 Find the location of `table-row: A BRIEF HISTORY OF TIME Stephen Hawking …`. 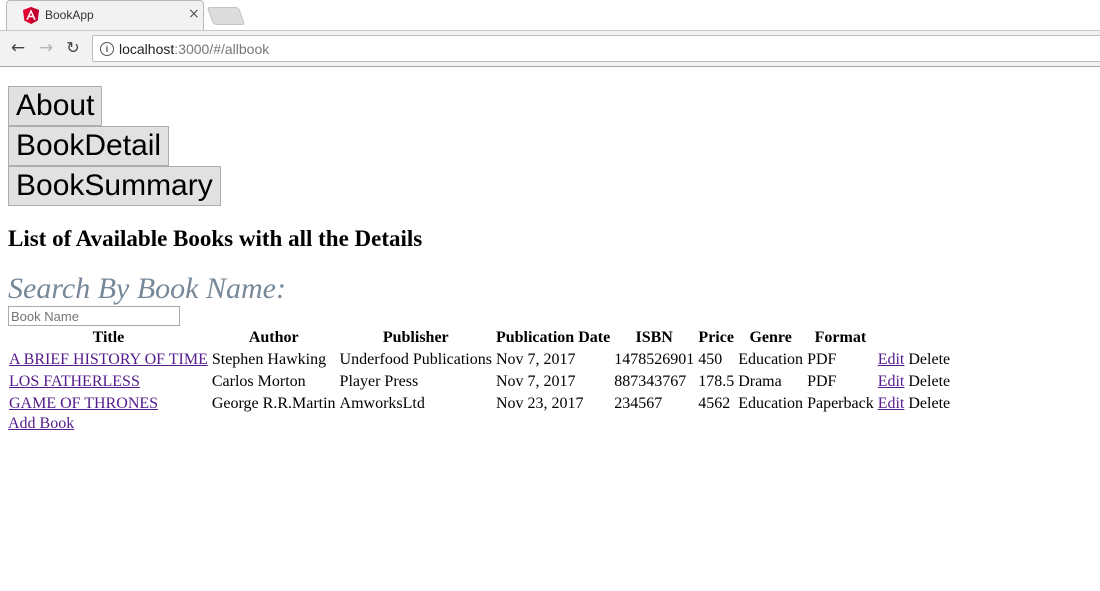

table-row: A BRIEF HISTORY OF TIME Stephen Hawking … is located at coordinates (479, 360).